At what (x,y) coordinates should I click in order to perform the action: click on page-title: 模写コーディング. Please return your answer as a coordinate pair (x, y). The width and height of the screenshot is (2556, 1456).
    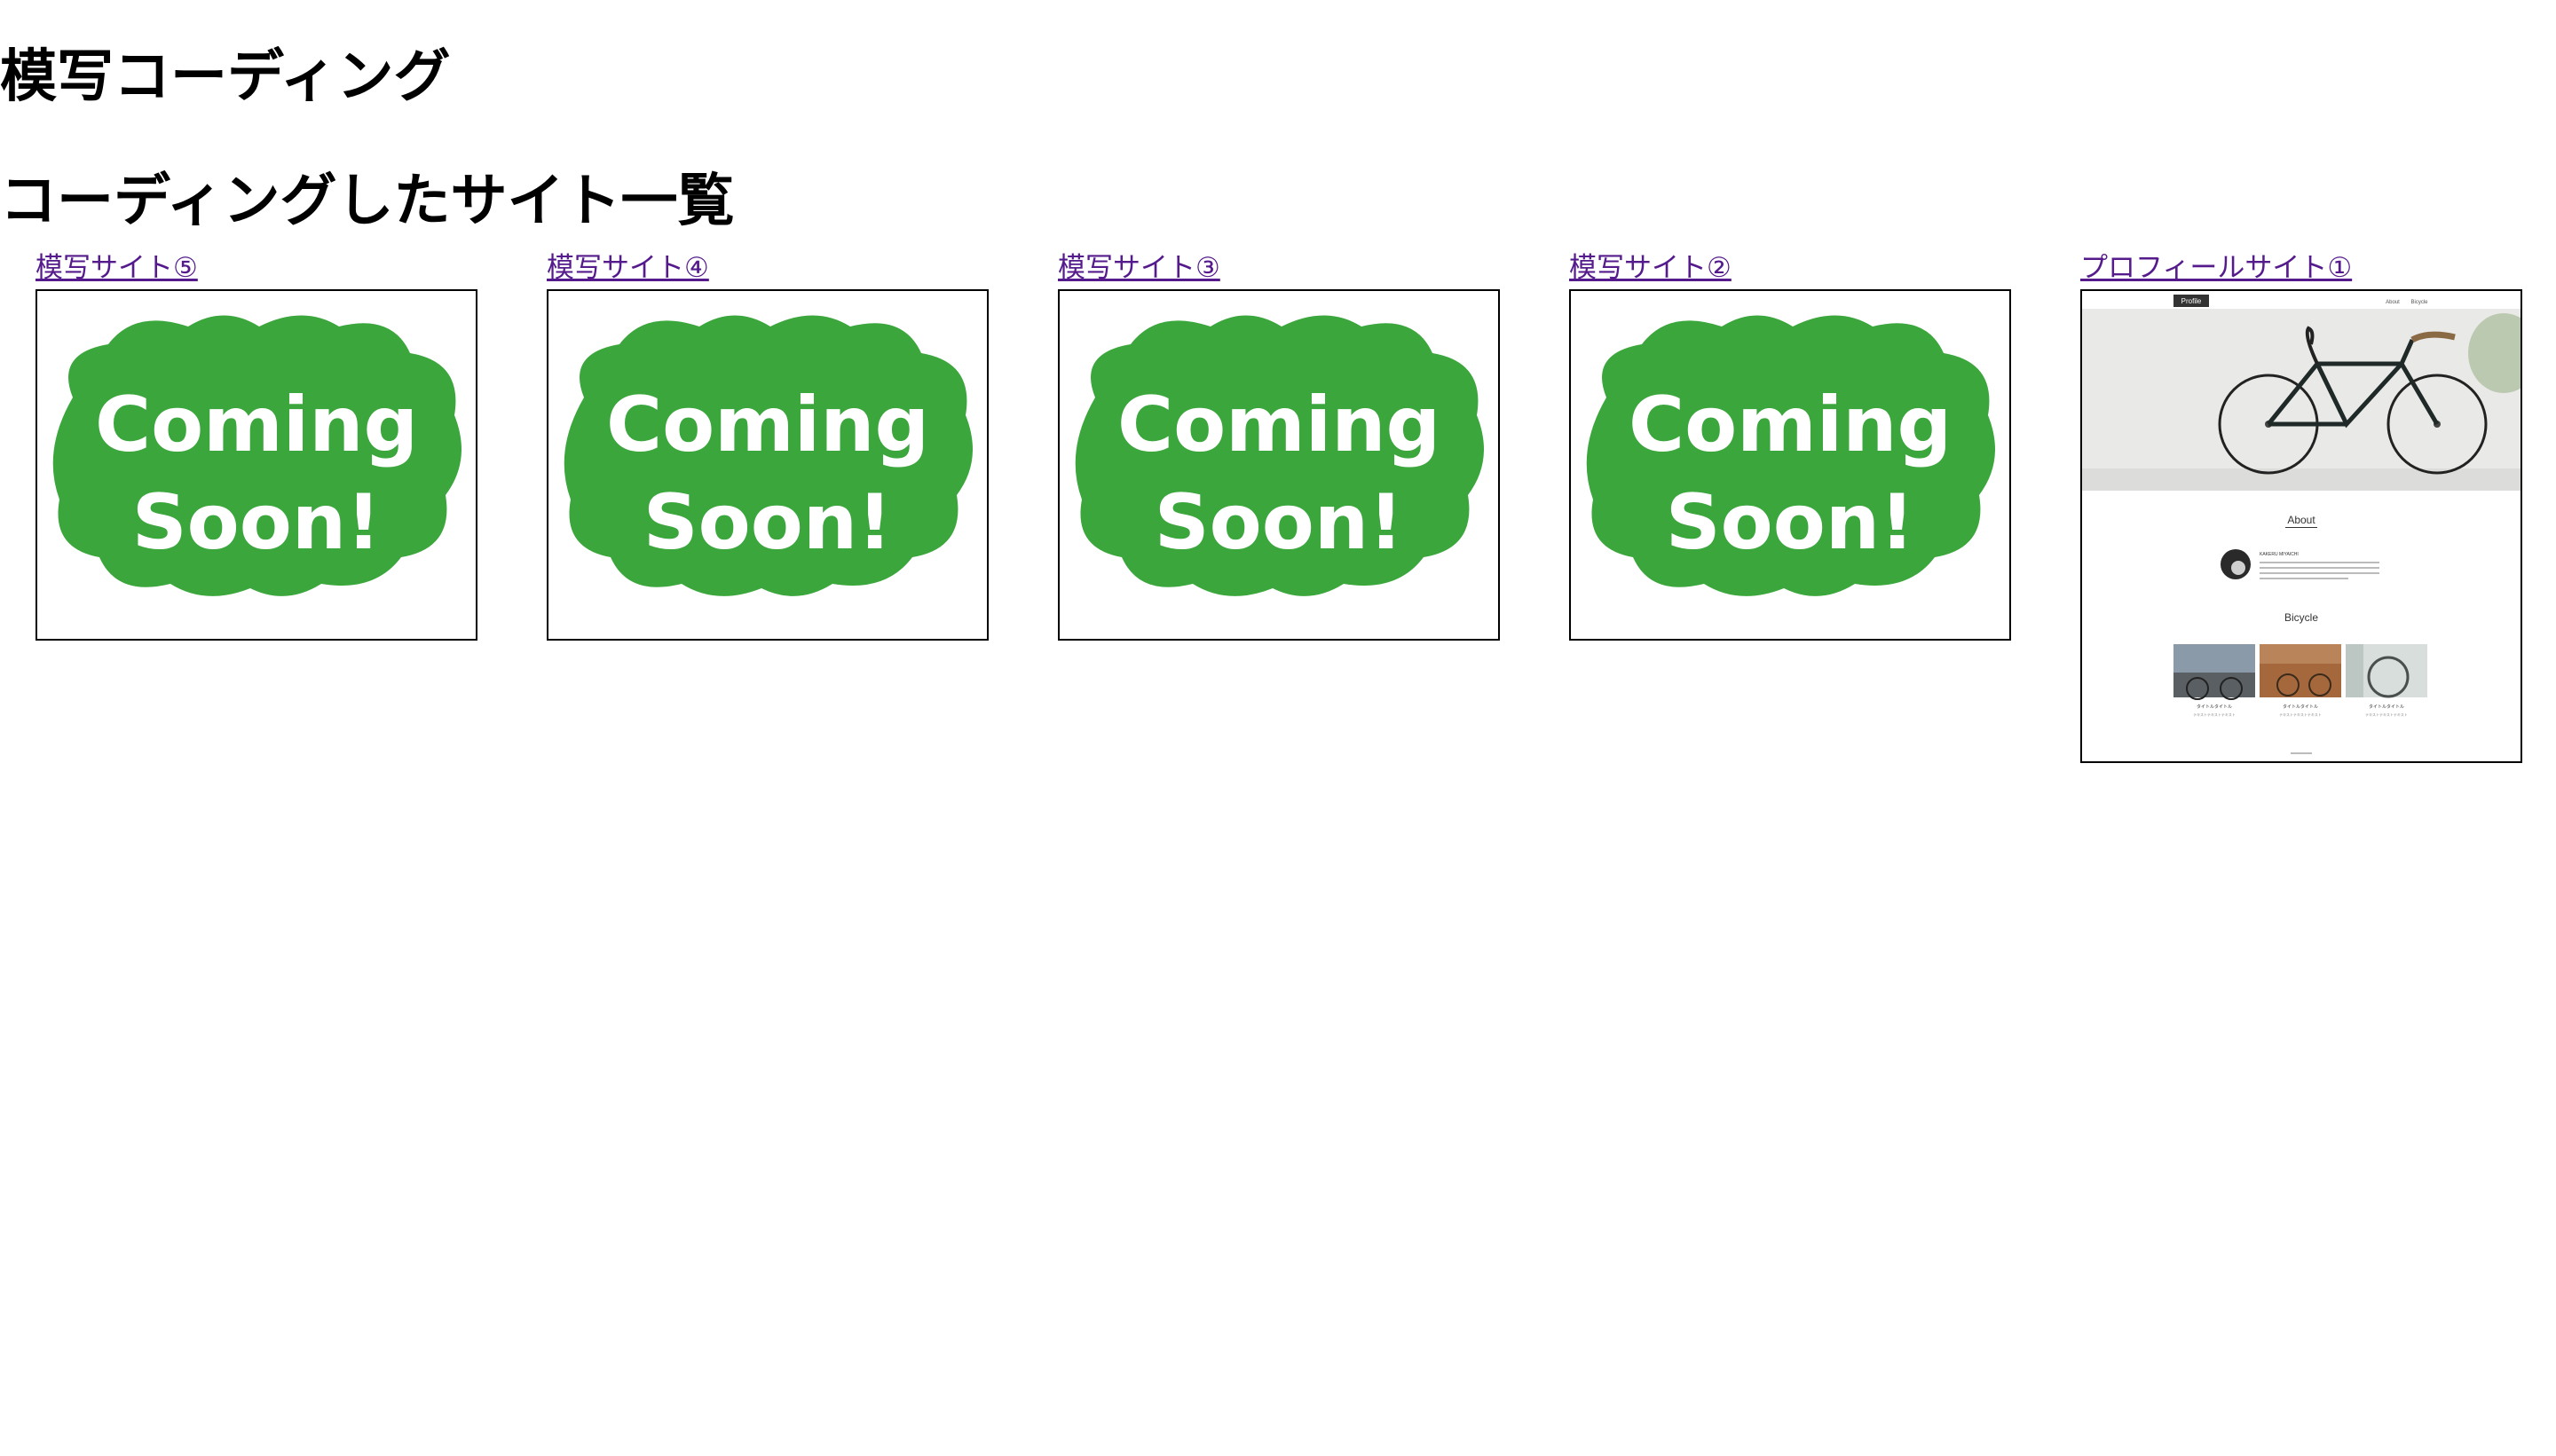
    Looking at the image, I should click on (225, 77).